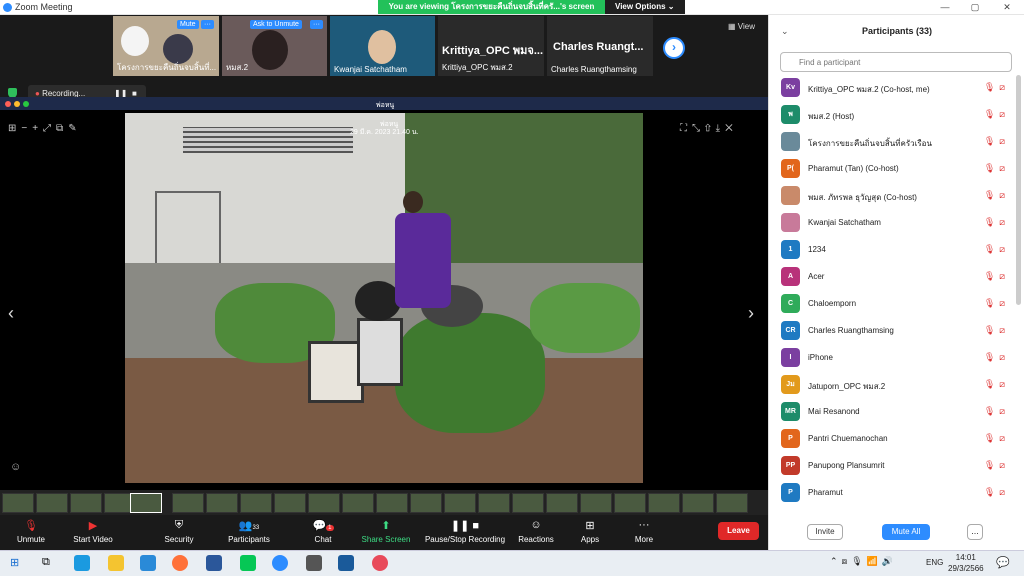 Image resolution: width=1024 pixels, height=576 pixels. I want to click on invite-button: Invite, so click(825, 532).